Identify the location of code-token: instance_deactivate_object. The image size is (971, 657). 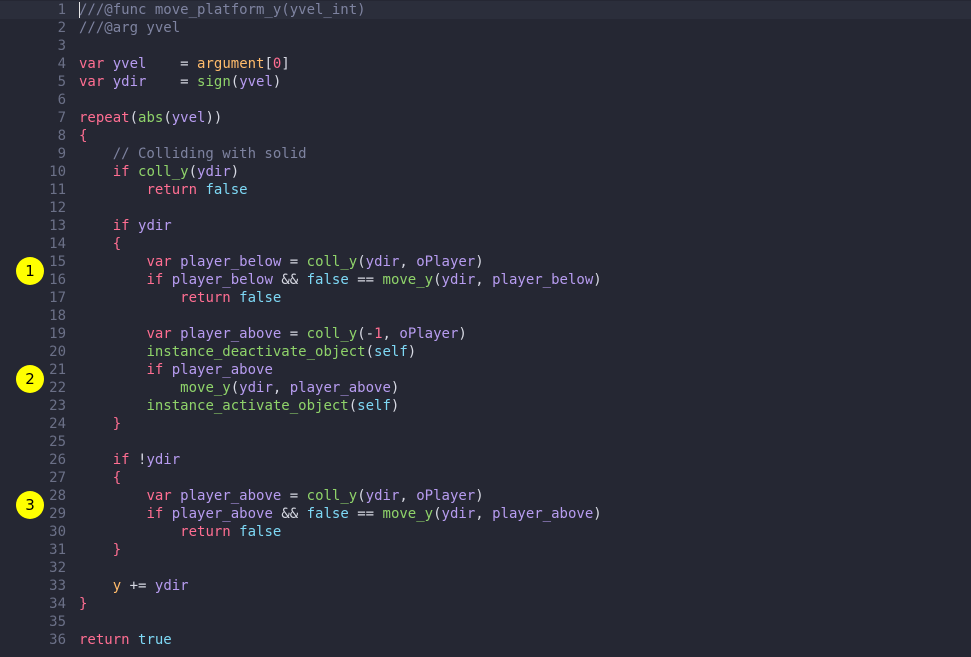
(256, 352).